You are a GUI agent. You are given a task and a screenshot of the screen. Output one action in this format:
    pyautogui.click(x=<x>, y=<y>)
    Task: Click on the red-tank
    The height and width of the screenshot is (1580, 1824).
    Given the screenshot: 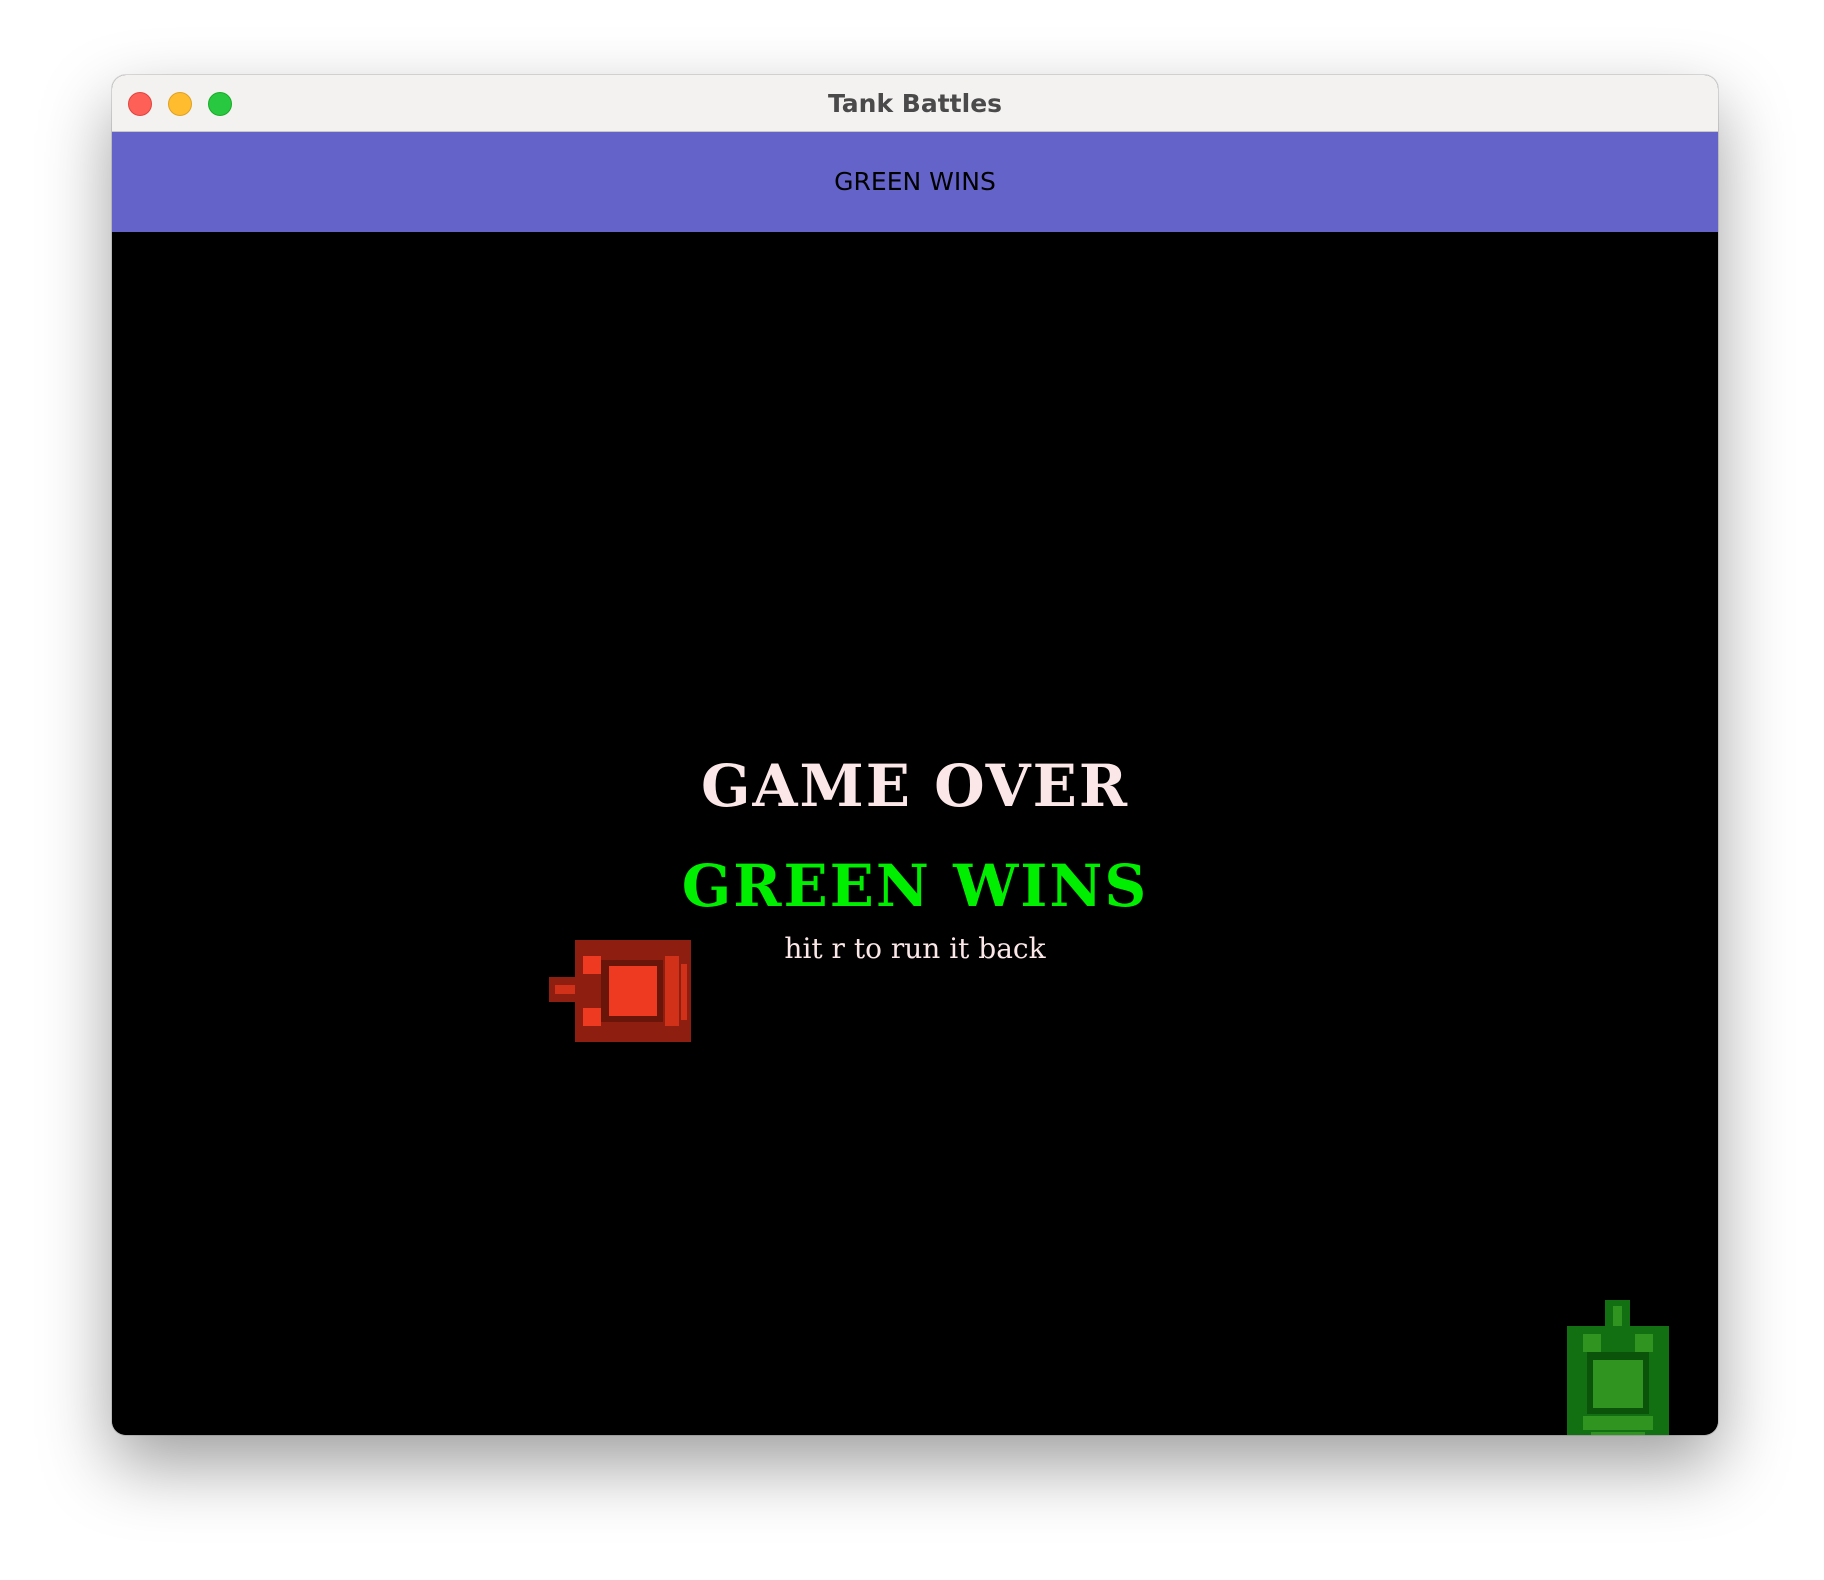 What is the action you would take?
    pyautogui.click(x=620, y=991)
    